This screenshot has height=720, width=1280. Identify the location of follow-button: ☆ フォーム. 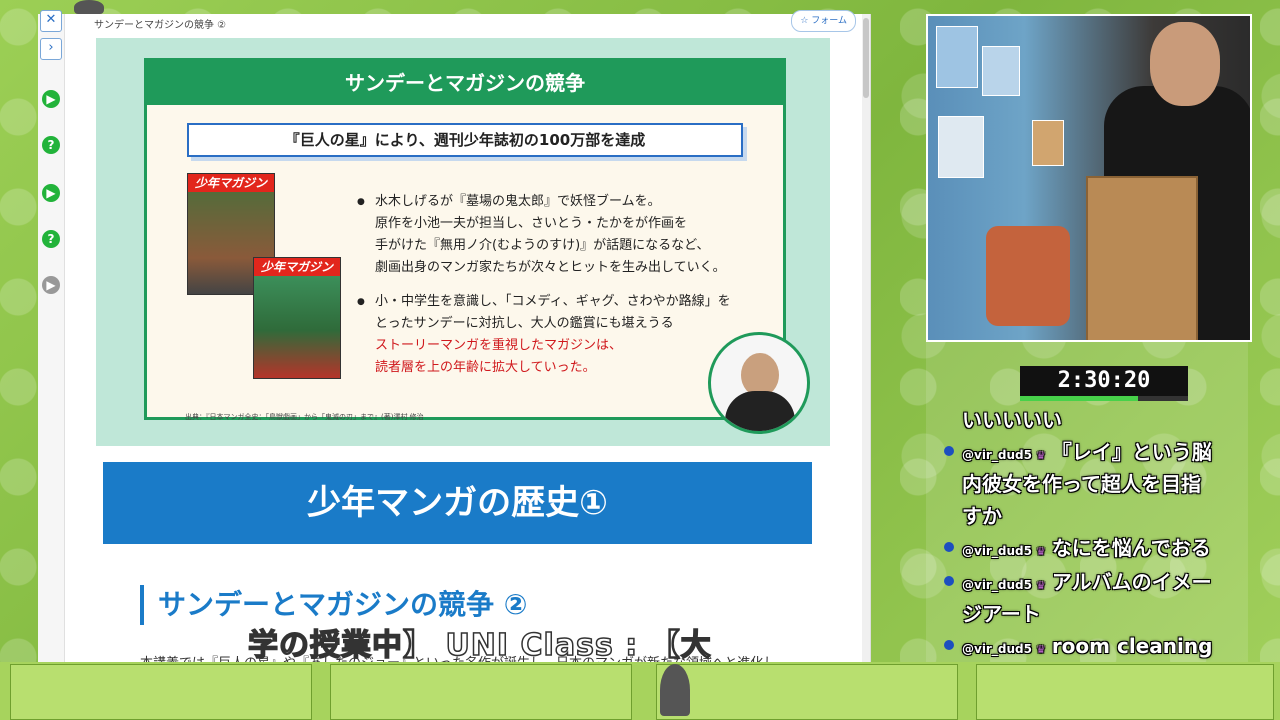
(823, 21).